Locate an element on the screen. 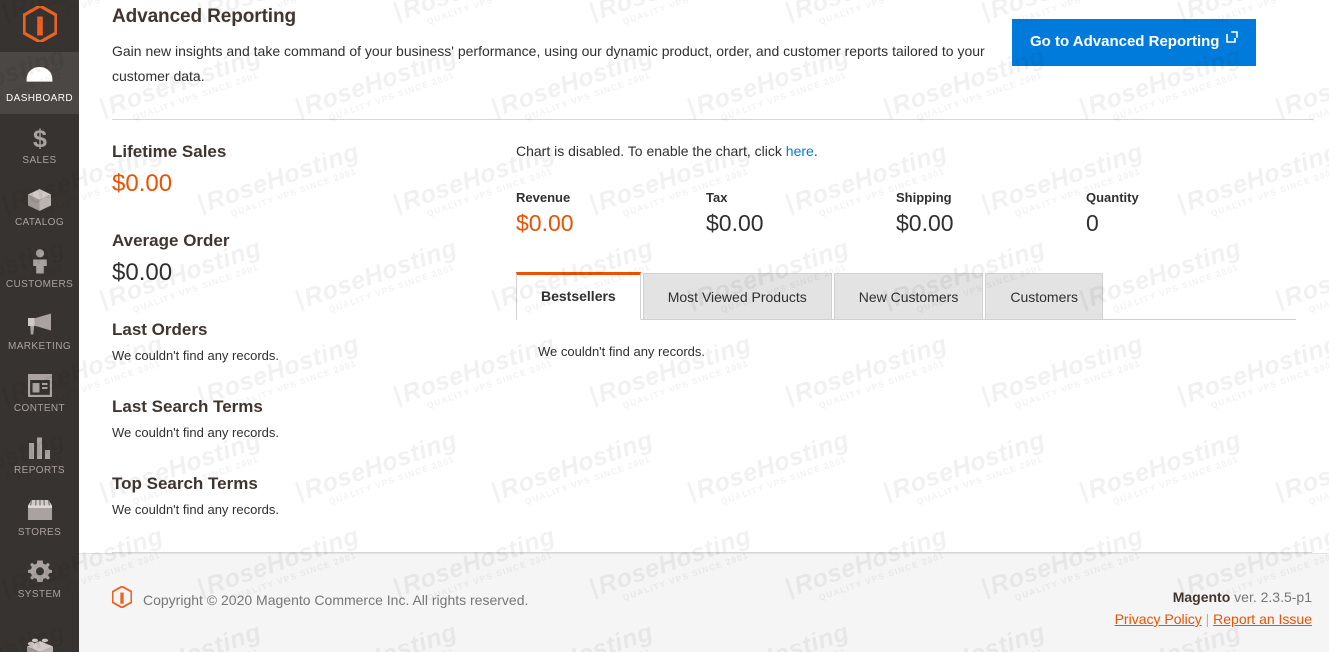 Image resolution: width=1329 pixels, height=652 pixels. sidebar-item-content: CONTENT is located at coordinates (39, 393).